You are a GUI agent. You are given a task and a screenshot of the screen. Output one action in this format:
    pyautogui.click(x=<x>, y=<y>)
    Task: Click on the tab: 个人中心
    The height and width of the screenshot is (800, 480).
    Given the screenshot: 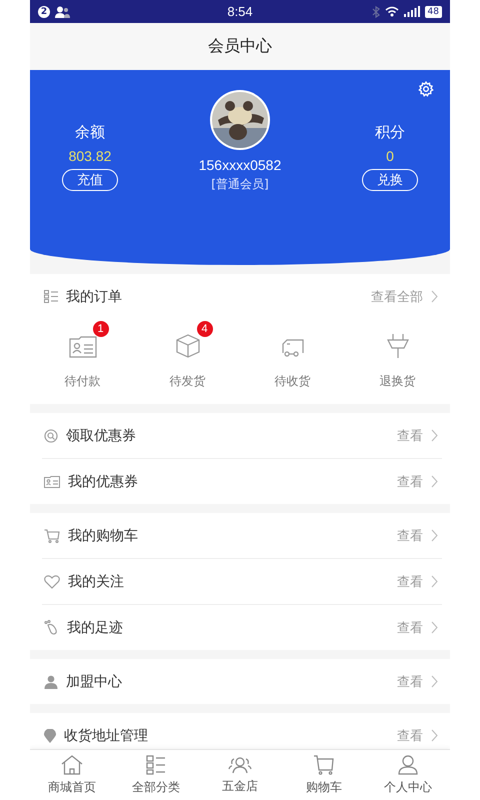 What is the action you would take?
    pyautogui.click(x=408, y=775)
    